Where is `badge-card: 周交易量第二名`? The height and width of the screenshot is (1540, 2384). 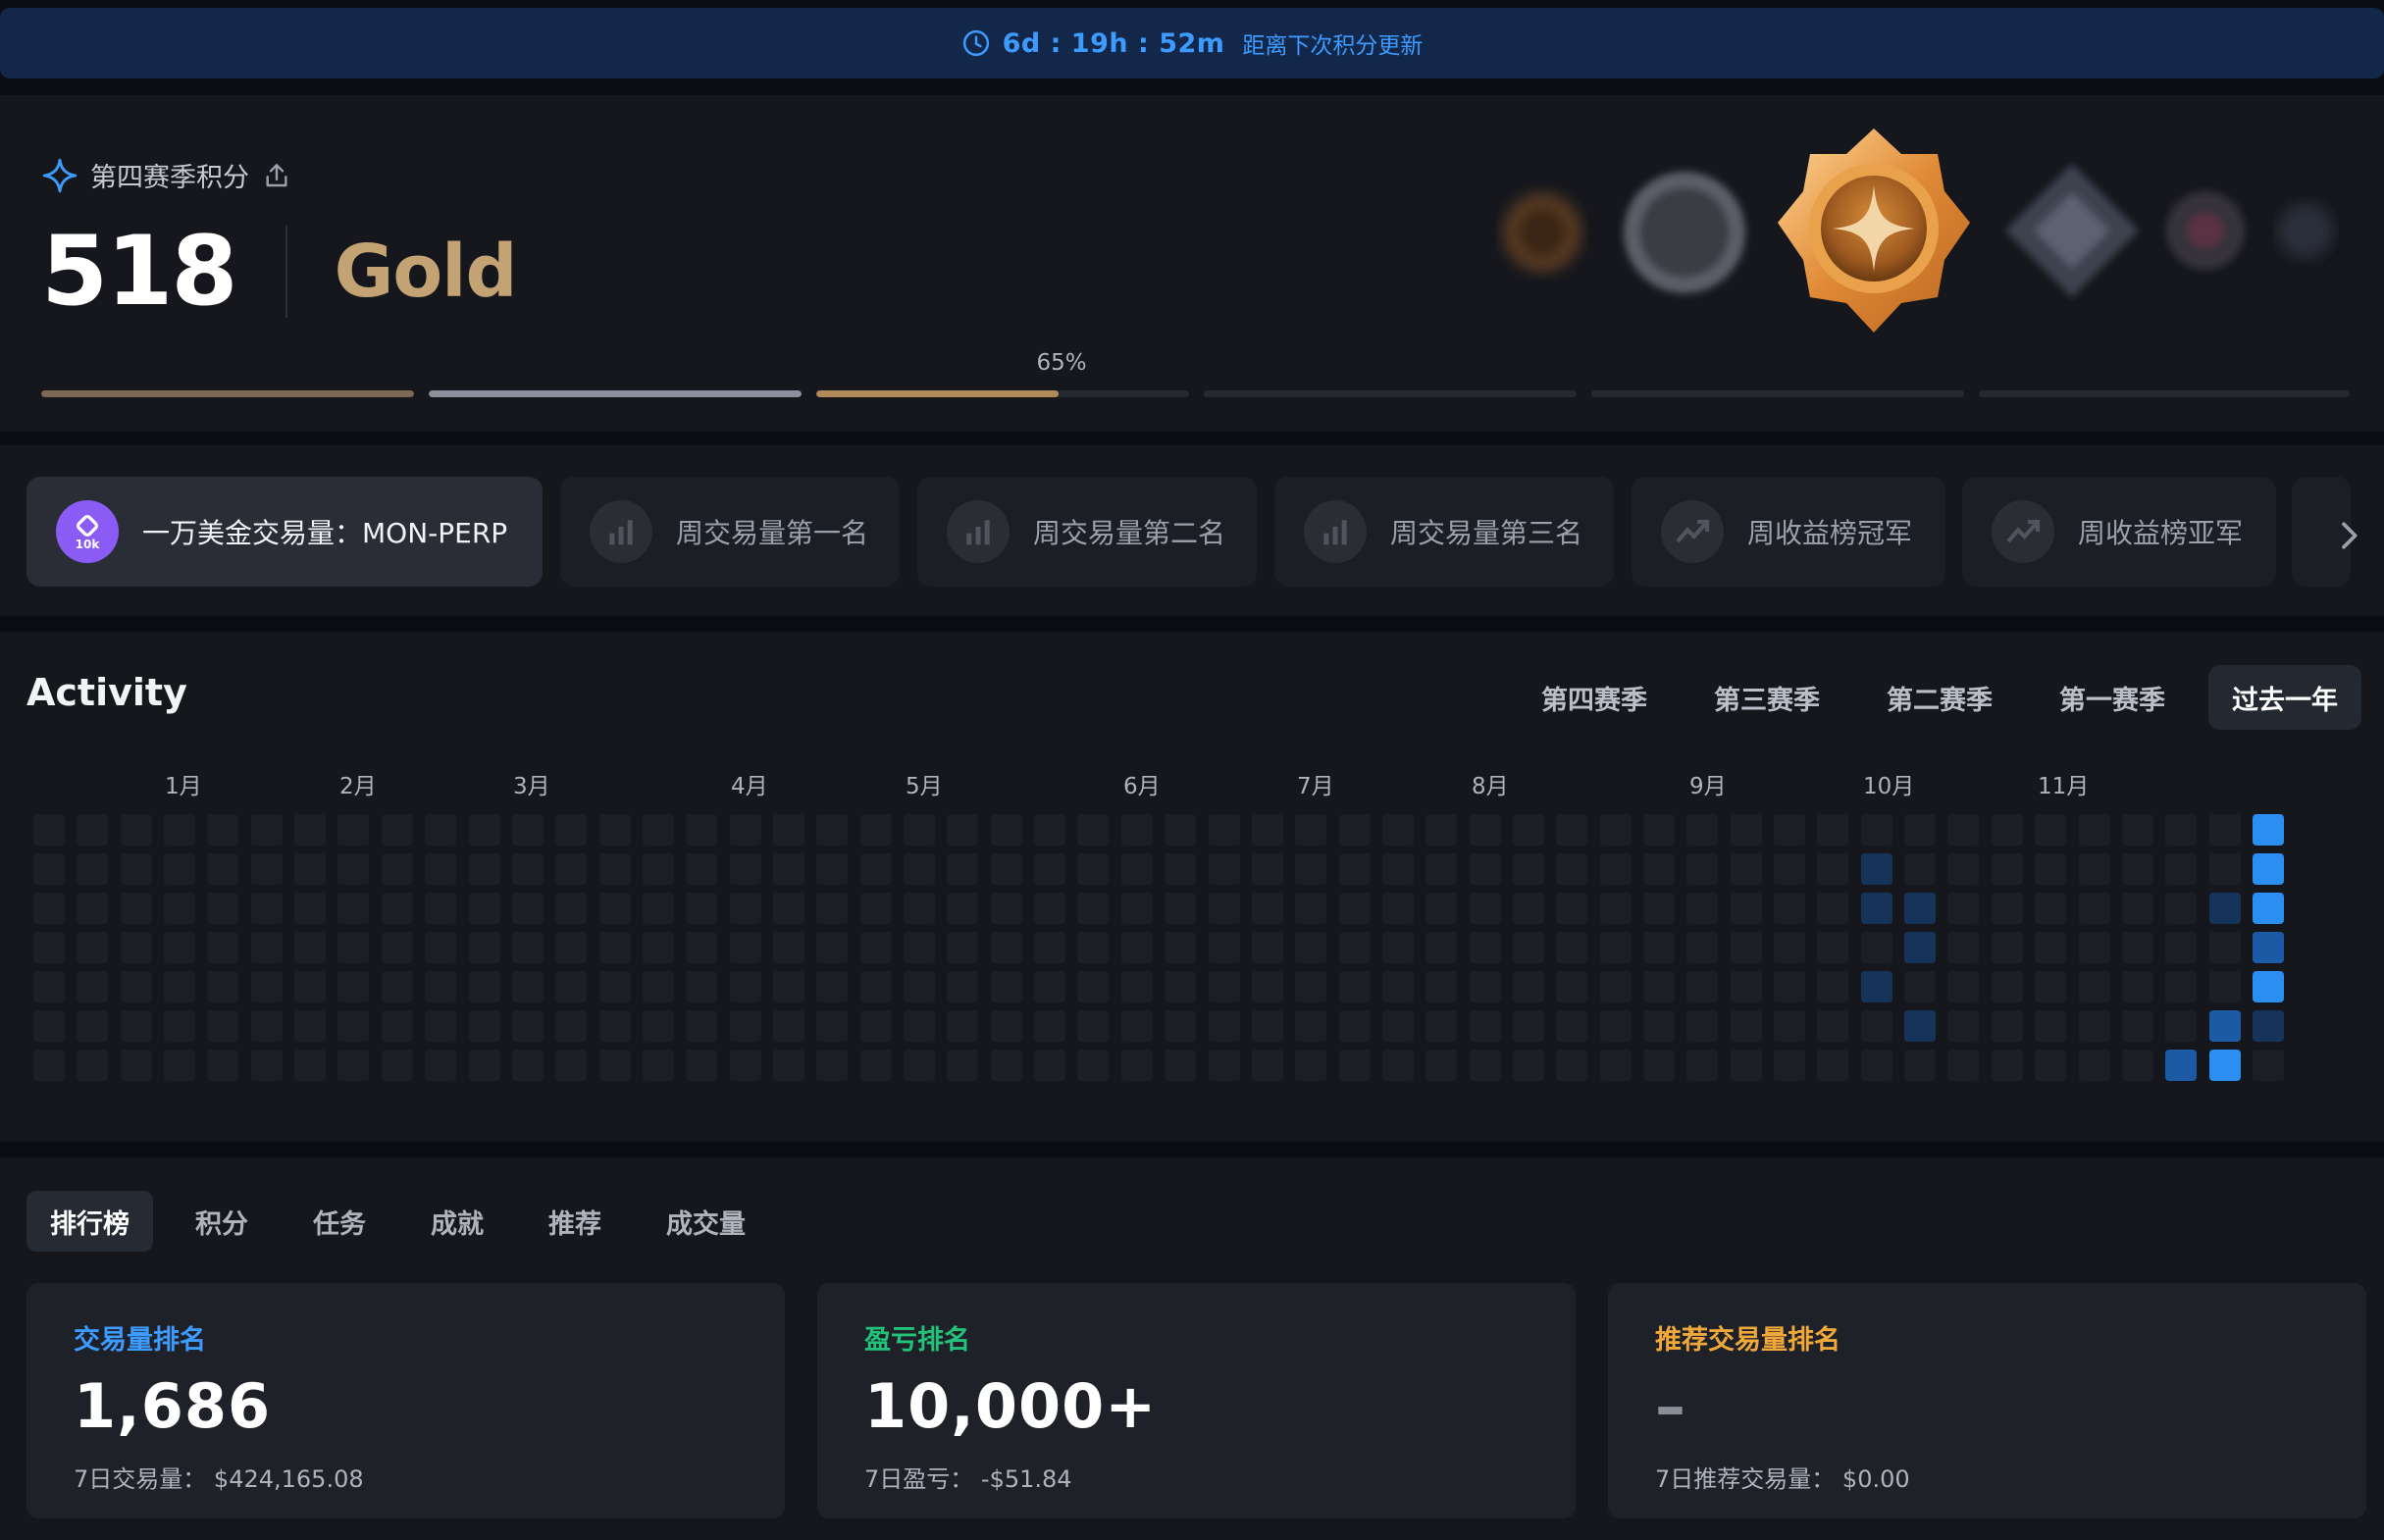
badge-card: 周交易量第二名 is located at coordinates (1087, 532).